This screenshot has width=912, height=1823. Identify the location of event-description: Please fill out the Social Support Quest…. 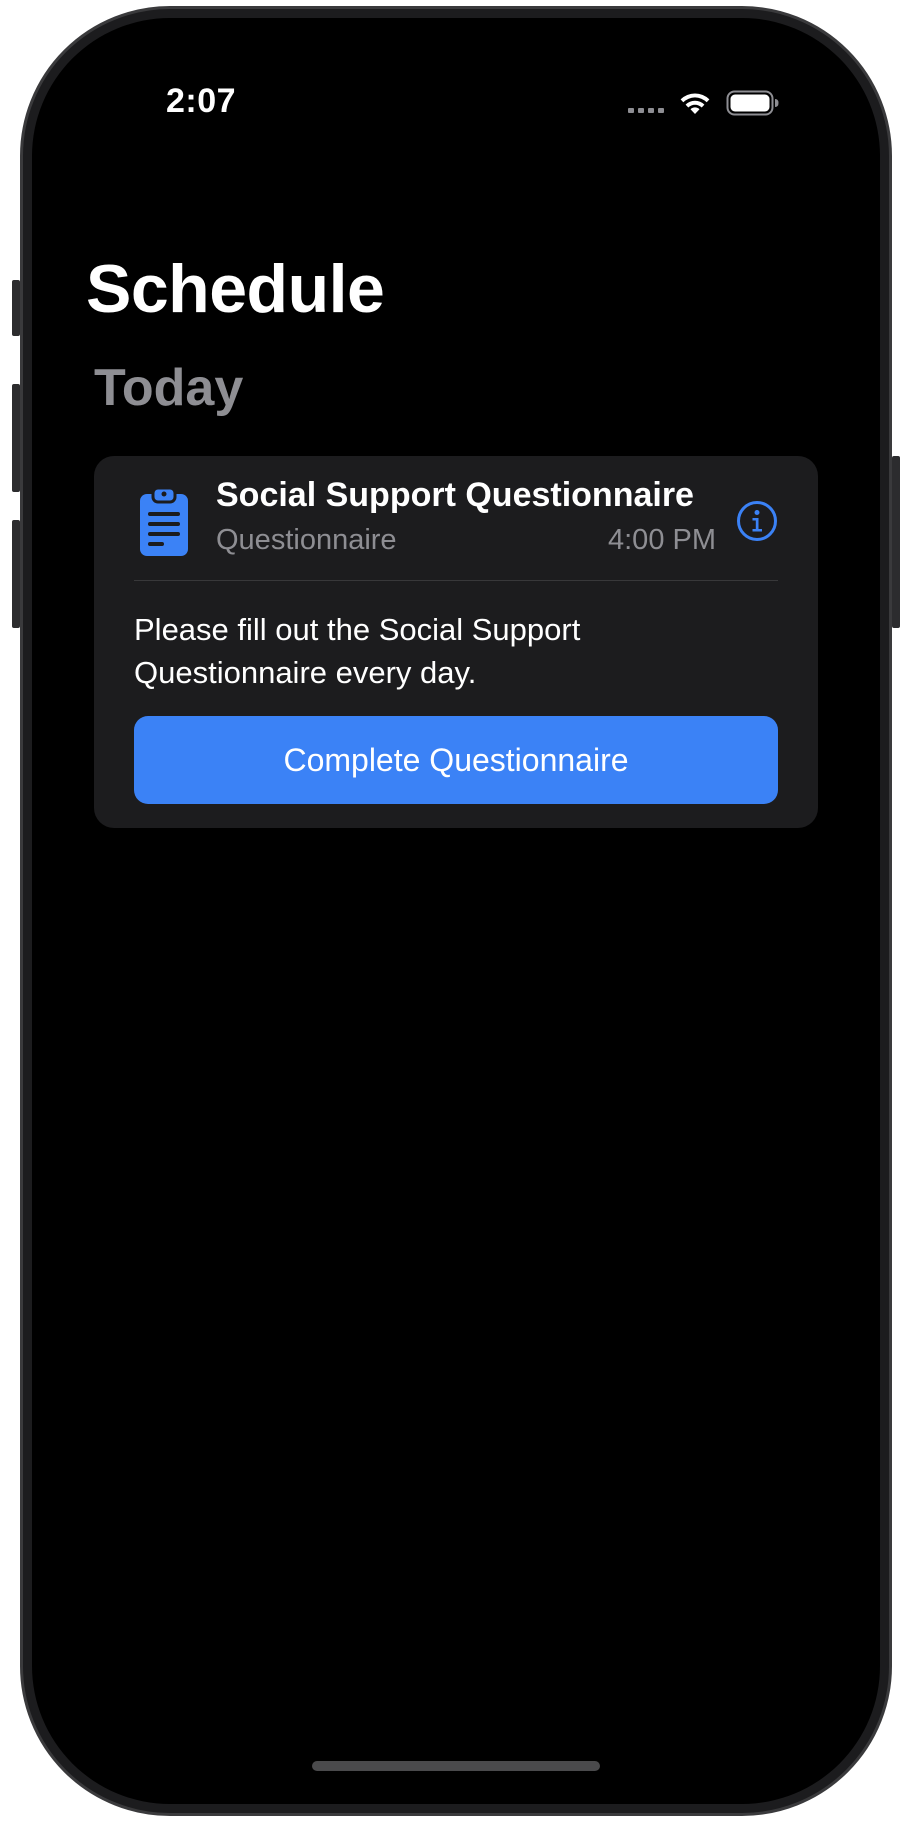
(357, 651).